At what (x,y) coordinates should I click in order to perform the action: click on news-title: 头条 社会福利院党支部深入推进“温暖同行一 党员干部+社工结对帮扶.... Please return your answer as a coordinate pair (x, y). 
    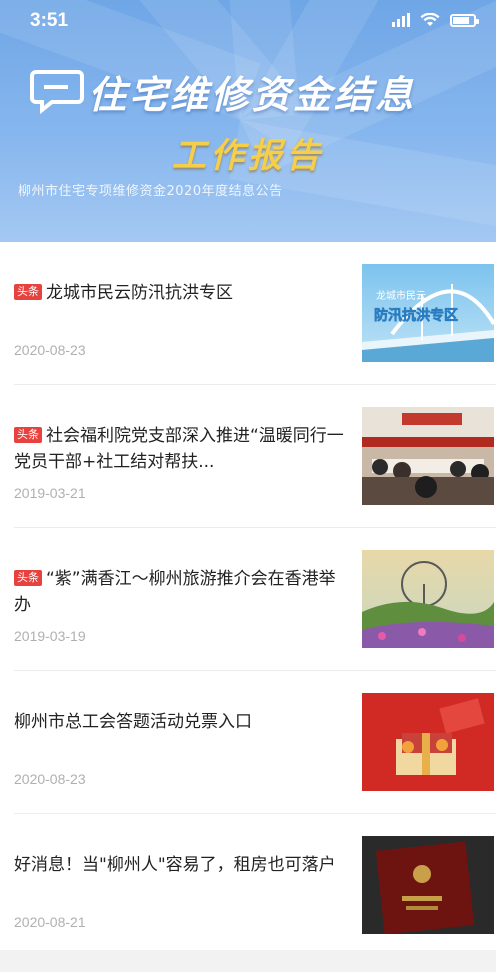
    Looking at the image, I should click on (179, 449).